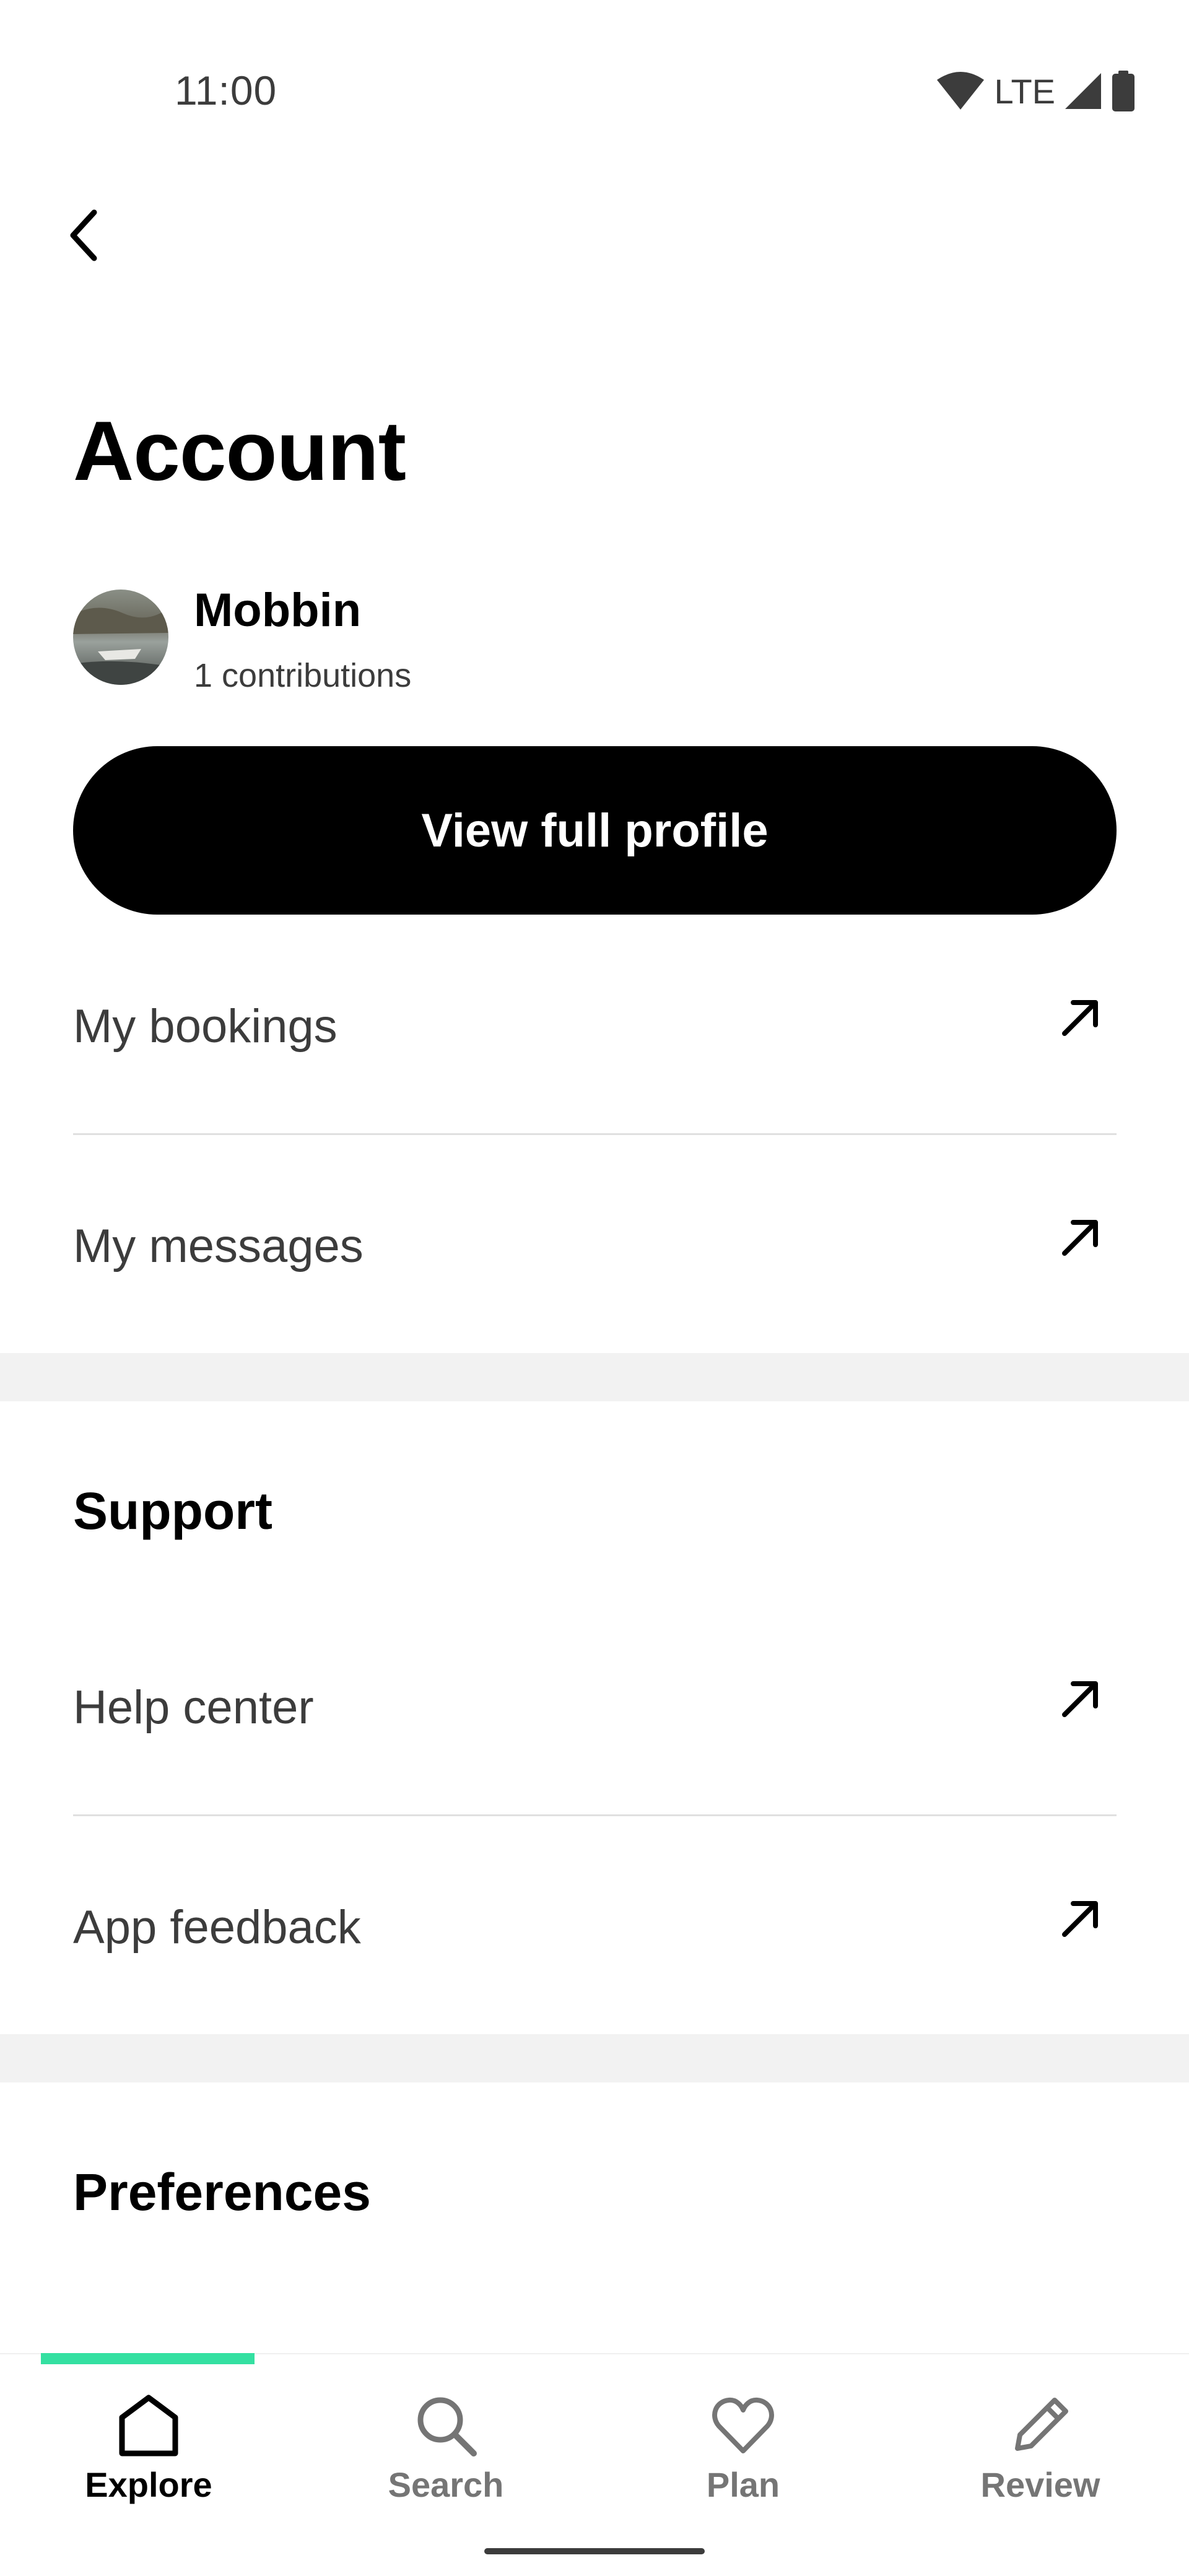 The width and height of the screenshot is (1189, 2576). I want to click on preferences-heading: Preferences, so click(222, 2192).